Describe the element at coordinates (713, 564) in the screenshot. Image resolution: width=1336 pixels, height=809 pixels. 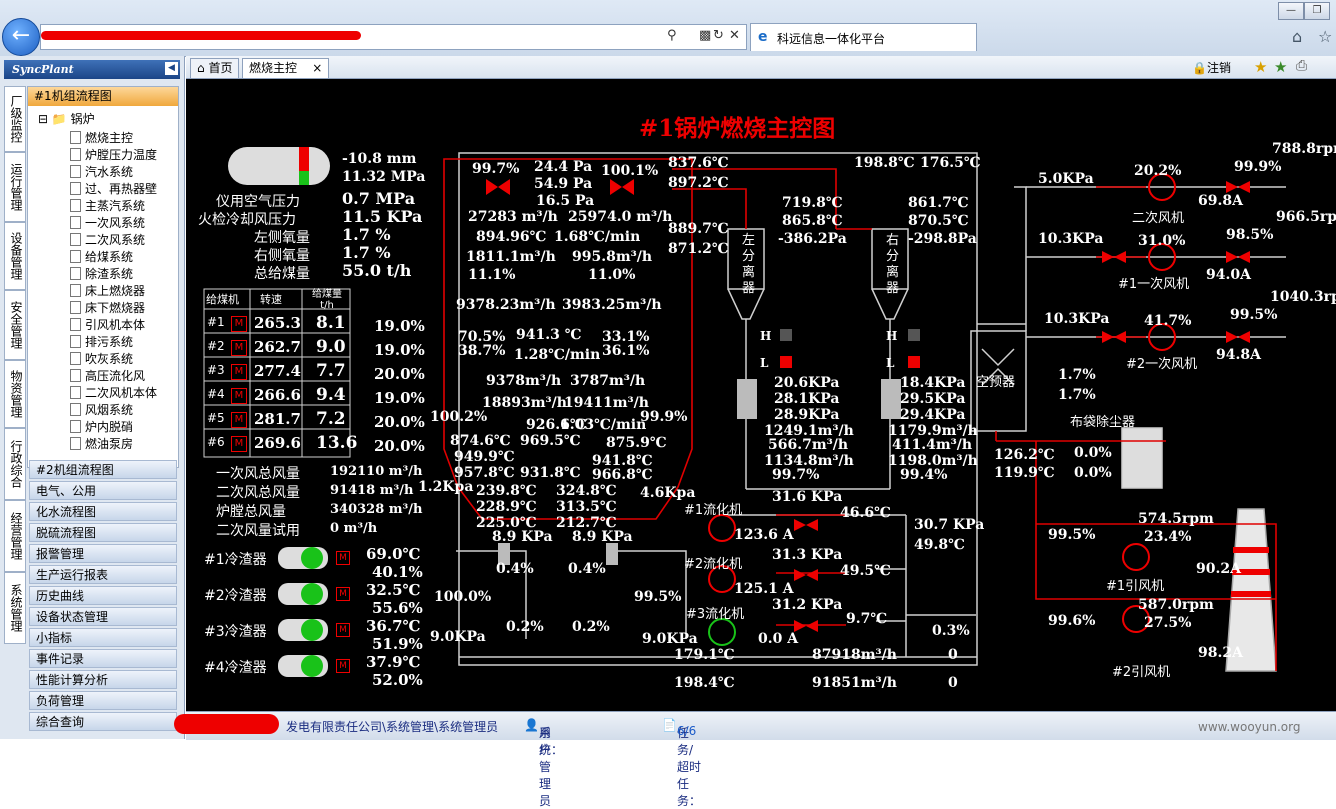
I see `fan-label: #2流化机` at that location.